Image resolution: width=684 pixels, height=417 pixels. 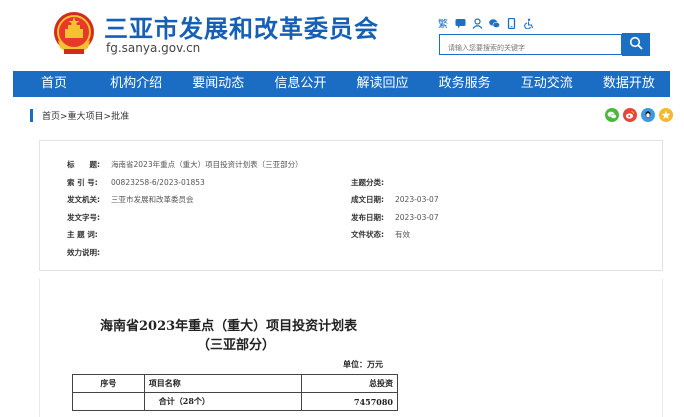 I want to click on meta-docno-row: 发文字号:, so click(x=89, y=217).